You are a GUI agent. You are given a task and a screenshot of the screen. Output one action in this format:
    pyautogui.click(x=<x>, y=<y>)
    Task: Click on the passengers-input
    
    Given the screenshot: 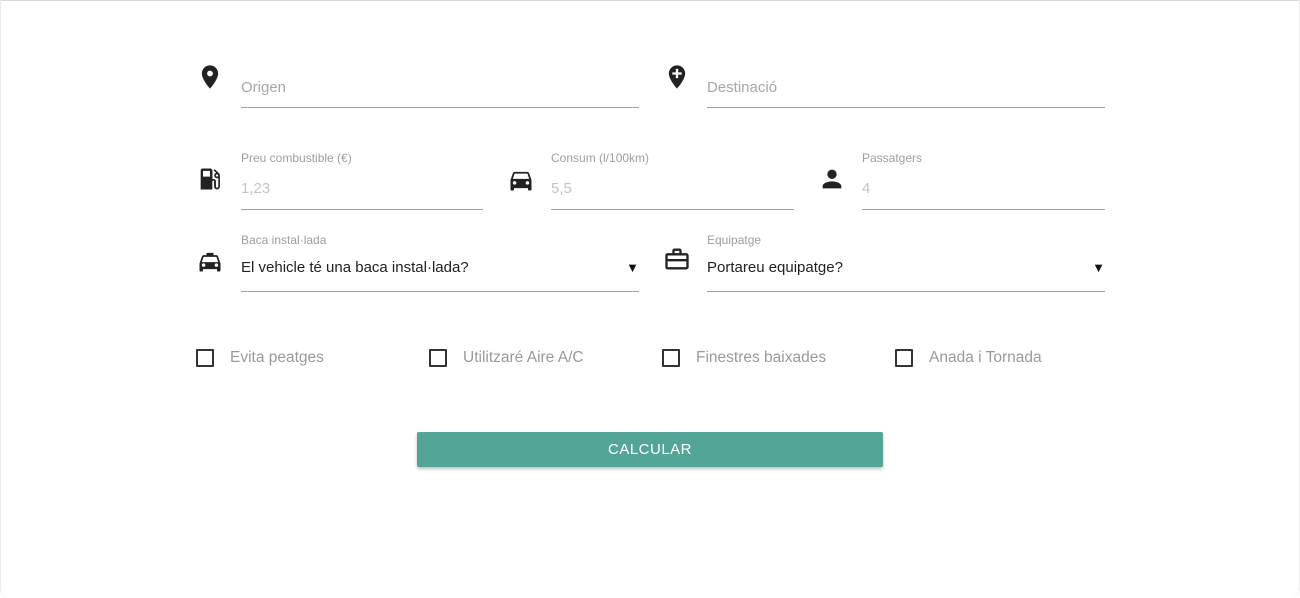 What is the action you would take?
    pyautogui.click(x=983, y=188)
    